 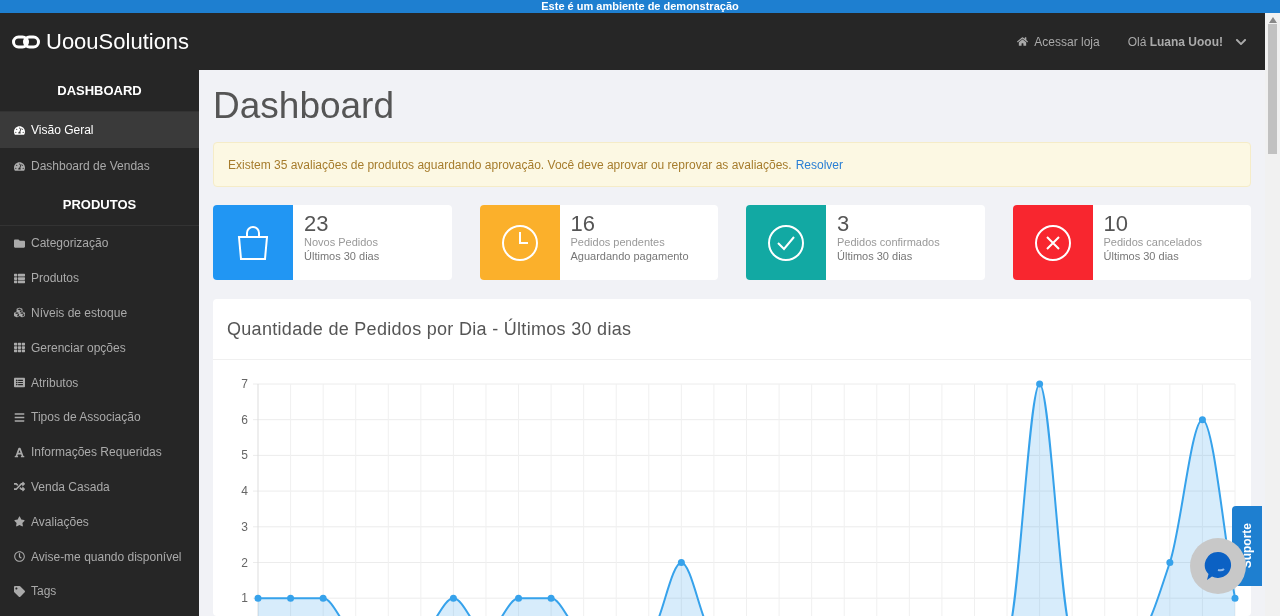 What do you see at coordinates (244, 598) in the screenshot?
I see `y-axis-label: 1` at bounding box center [244, 598].